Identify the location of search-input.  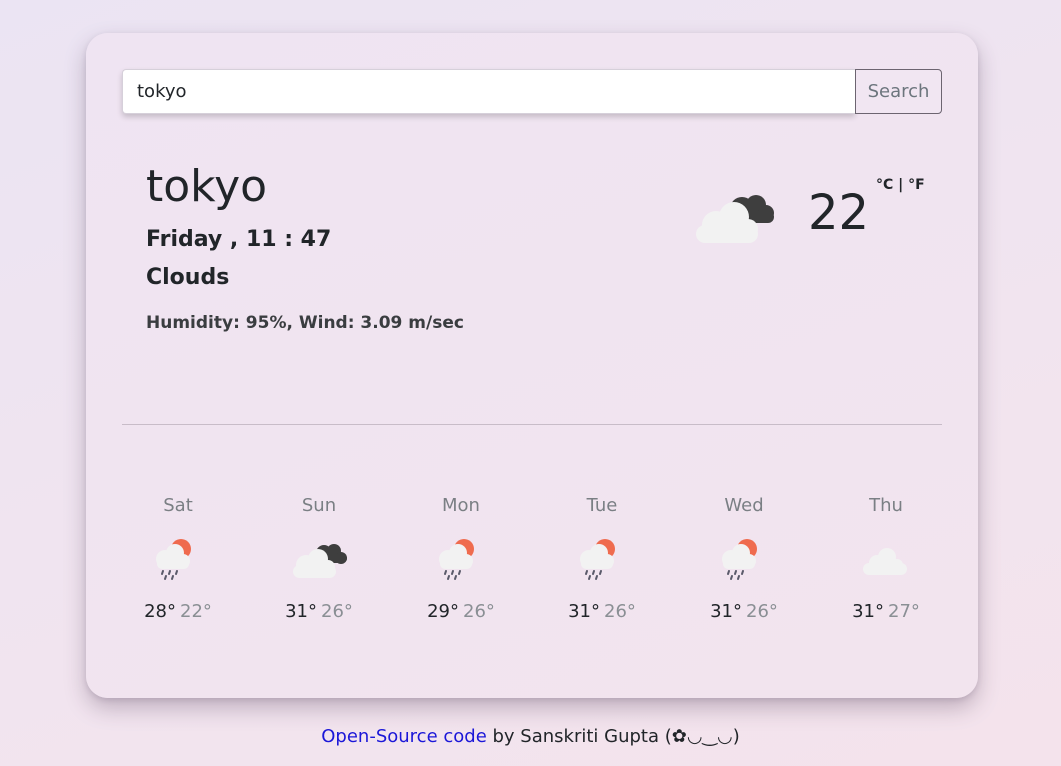
(488, 91).